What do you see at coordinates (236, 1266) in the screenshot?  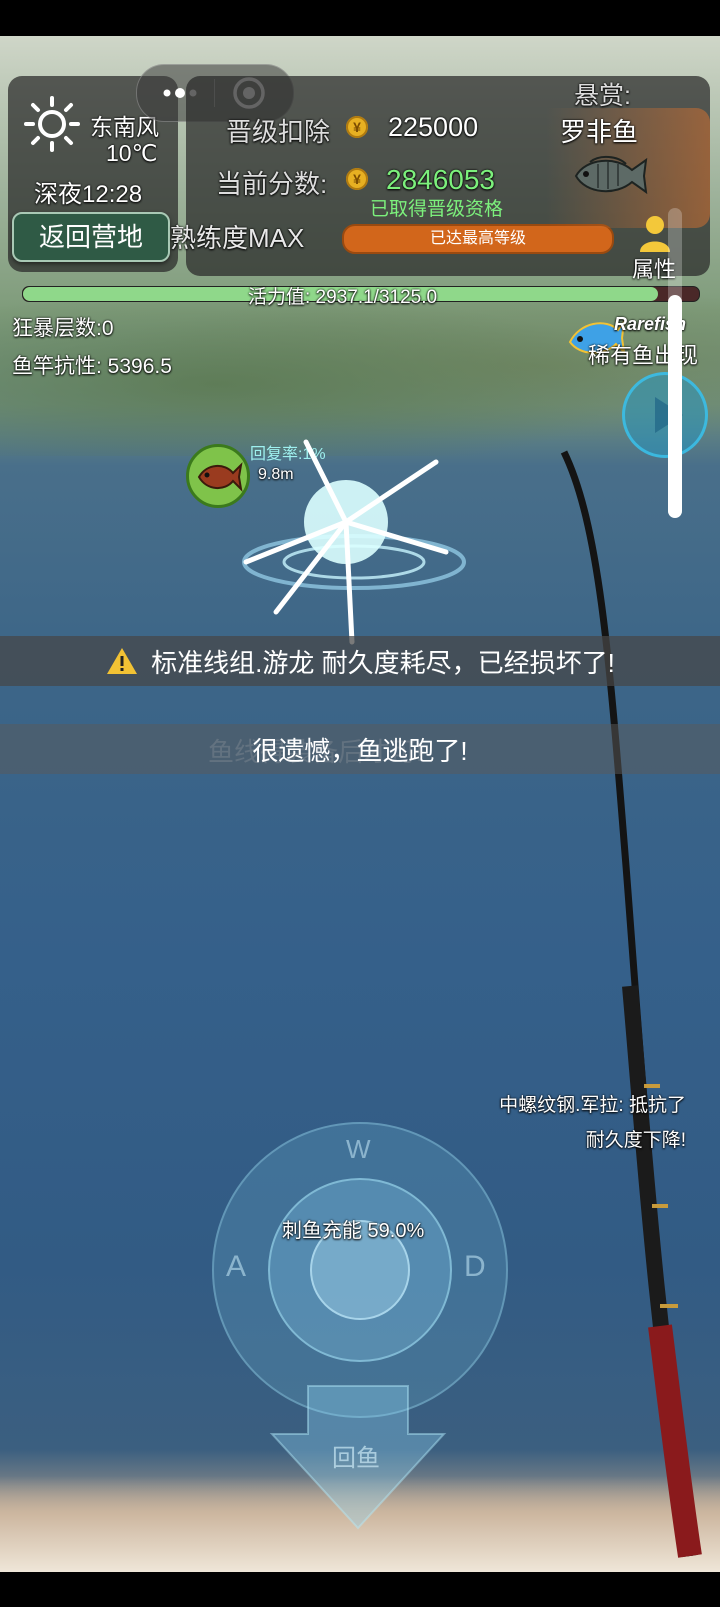 I see `joystick-left-label: A` at bounding box center [236, 1266].